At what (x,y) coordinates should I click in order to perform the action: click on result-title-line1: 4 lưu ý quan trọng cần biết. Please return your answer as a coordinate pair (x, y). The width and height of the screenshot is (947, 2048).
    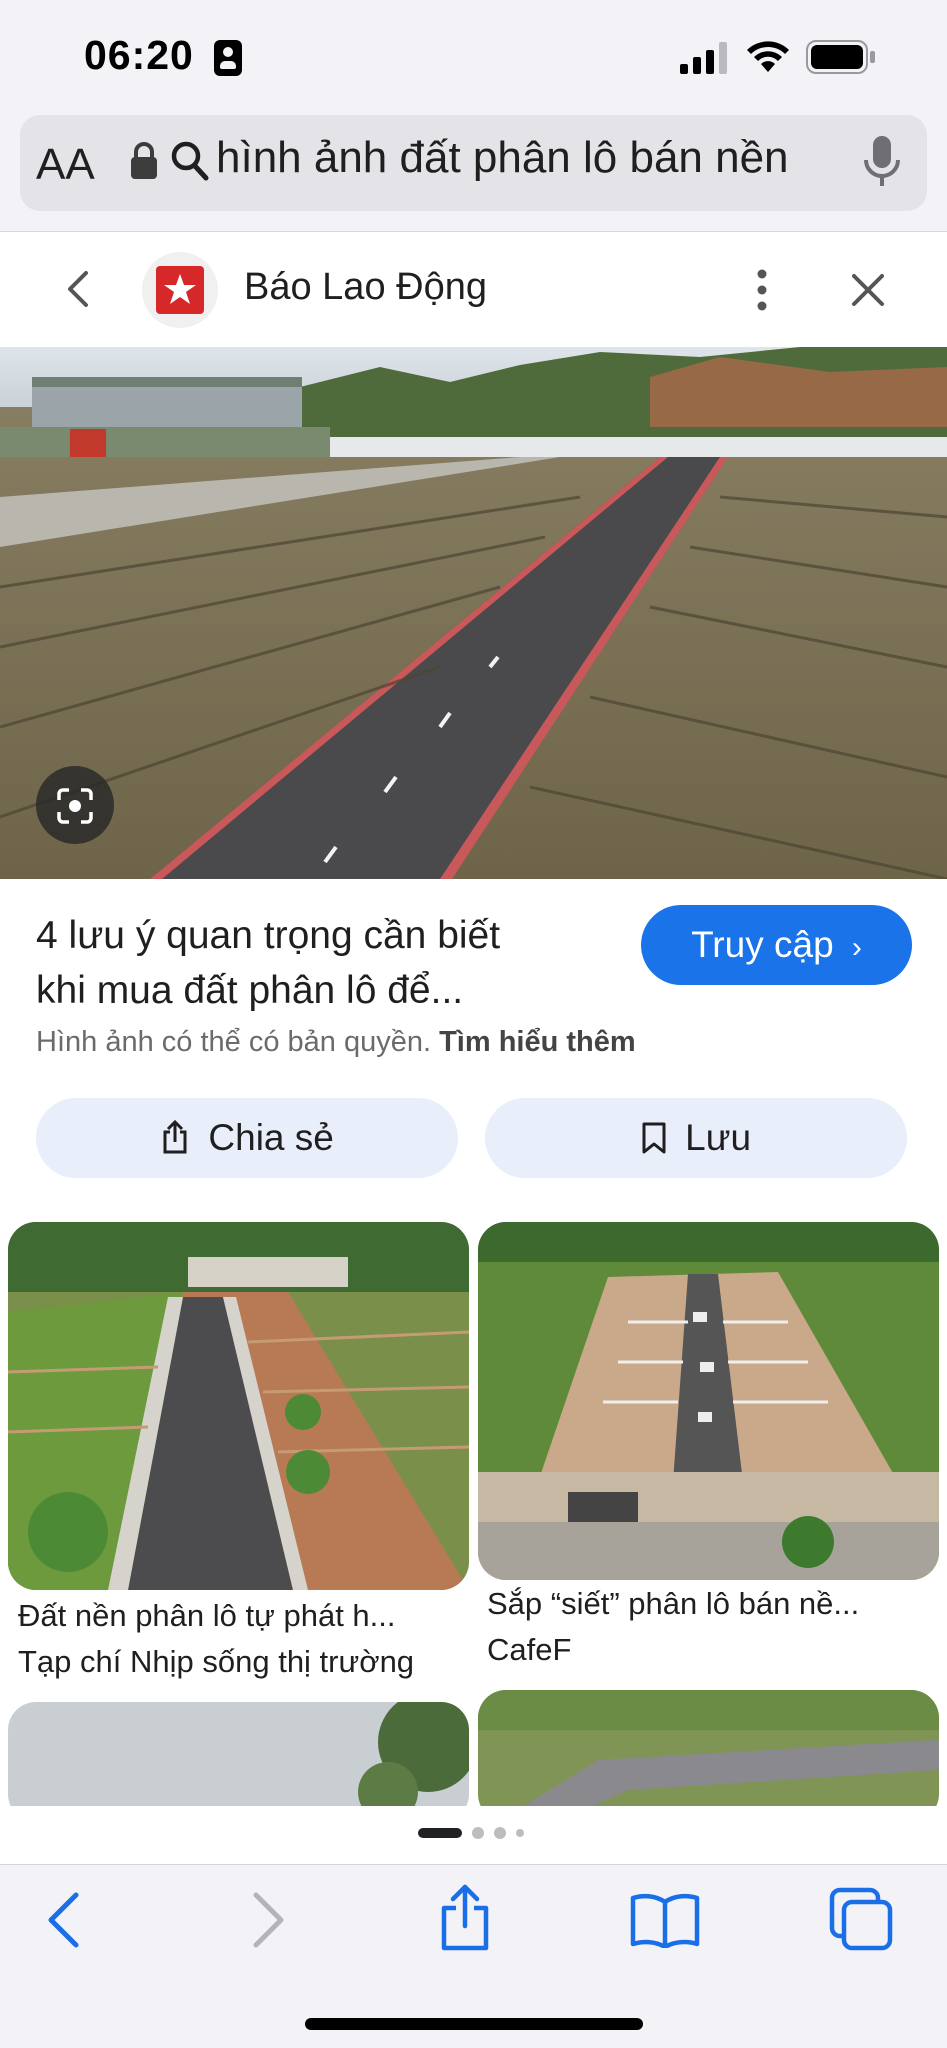
    Looking at the image, I should click on (268, 935).